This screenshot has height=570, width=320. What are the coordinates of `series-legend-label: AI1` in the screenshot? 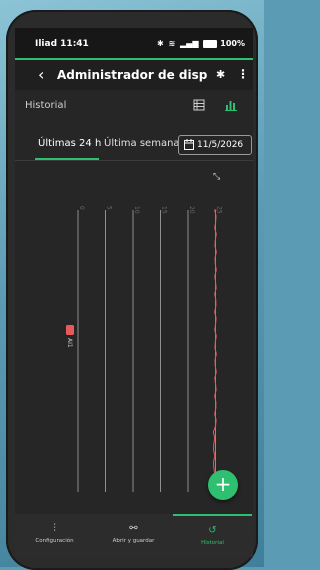 It's located at (69, 343).